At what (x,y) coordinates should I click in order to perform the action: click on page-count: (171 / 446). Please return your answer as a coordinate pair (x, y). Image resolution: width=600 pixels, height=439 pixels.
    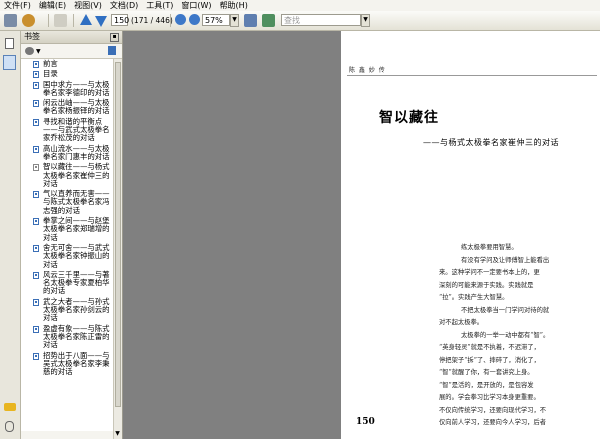
    Looking at the image, I should click on (152, 20).